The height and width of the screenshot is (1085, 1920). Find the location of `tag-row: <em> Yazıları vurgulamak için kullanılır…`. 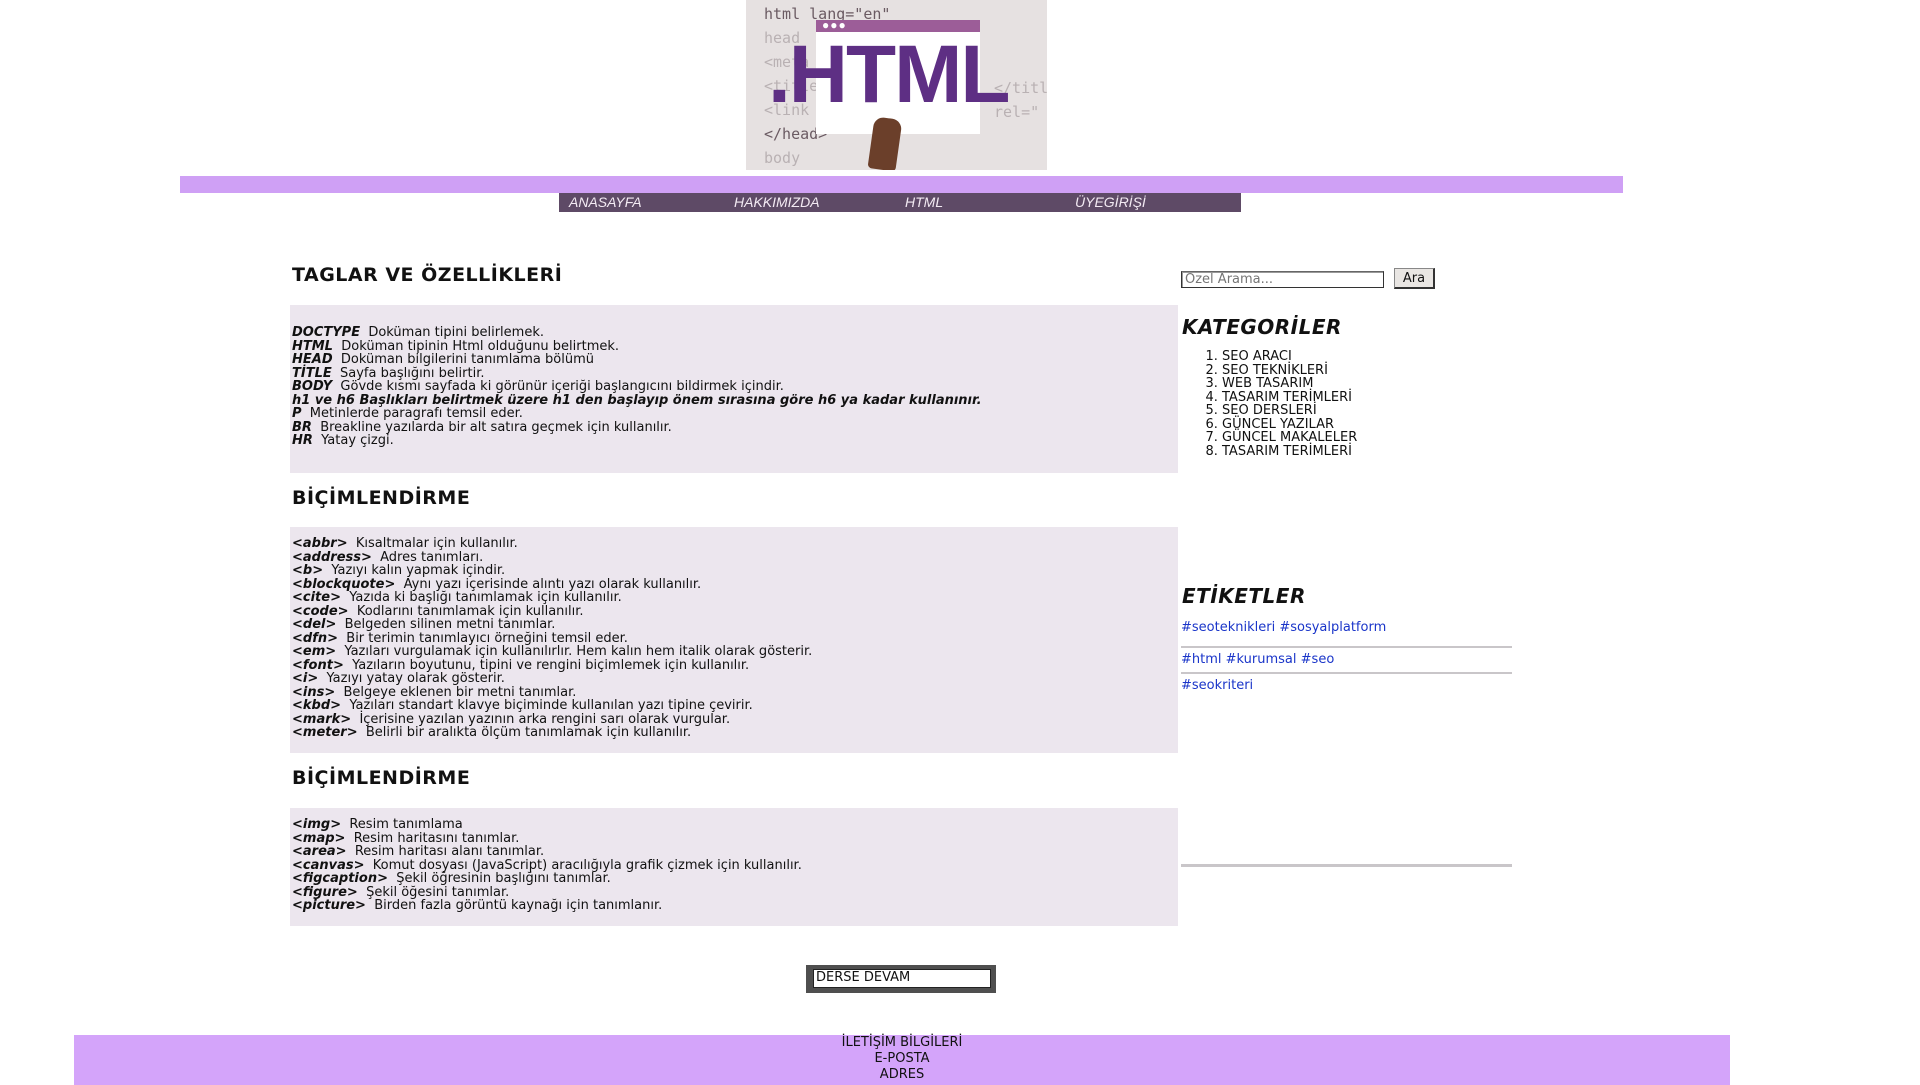

tag-row: <em> Yazıları vurgulamak için kullanılır… is located at coordinates (735, 652).